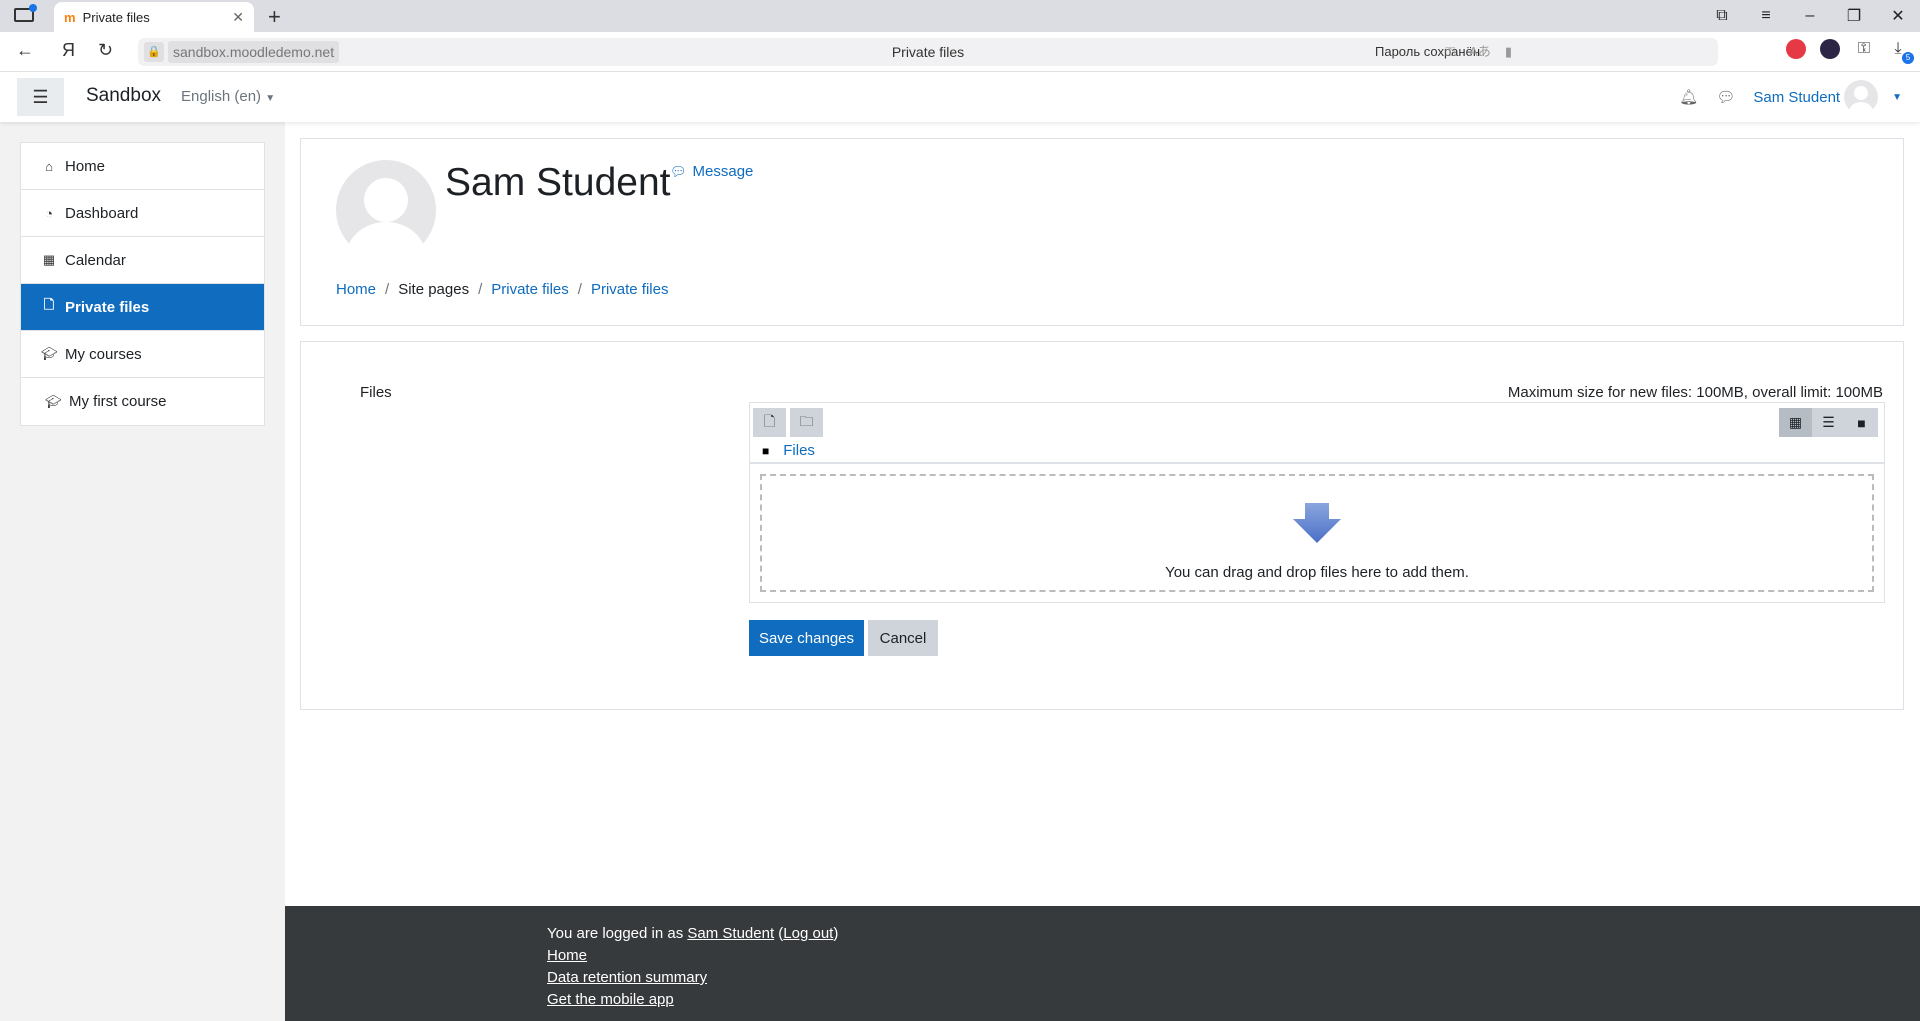 Image resolution: width=1920 pixels, height=1021 pixels. I want to click on bookmarks-icon: ⧉, so click(1722, 16).